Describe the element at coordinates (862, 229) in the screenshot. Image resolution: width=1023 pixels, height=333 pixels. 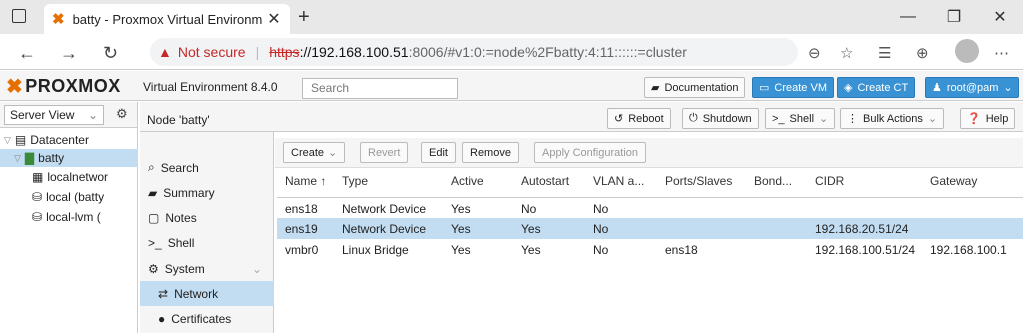
I see `table-cell: 192.168.20.51/24` at that location.